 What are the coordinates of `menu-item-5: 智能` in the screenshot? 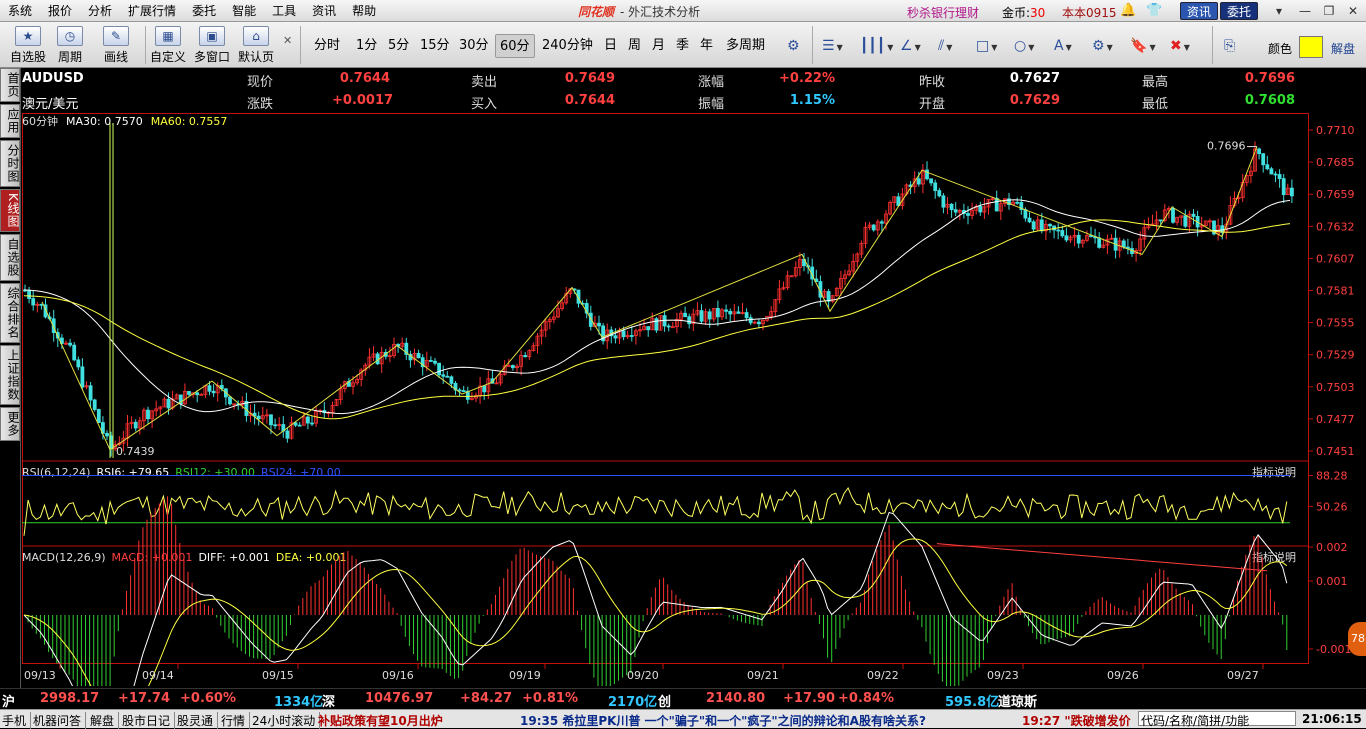 It's located at (244, 10).